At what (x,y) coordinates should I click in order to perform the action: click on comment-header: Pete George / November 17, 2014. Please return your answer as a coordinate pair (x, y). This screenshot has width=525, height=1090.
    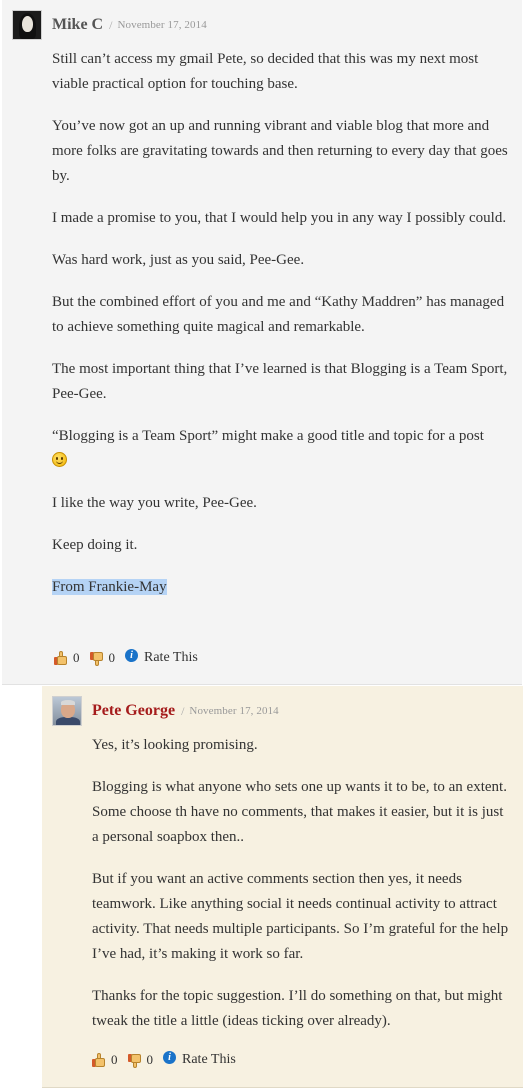
    Looking at the image, I should click on (165, 711).